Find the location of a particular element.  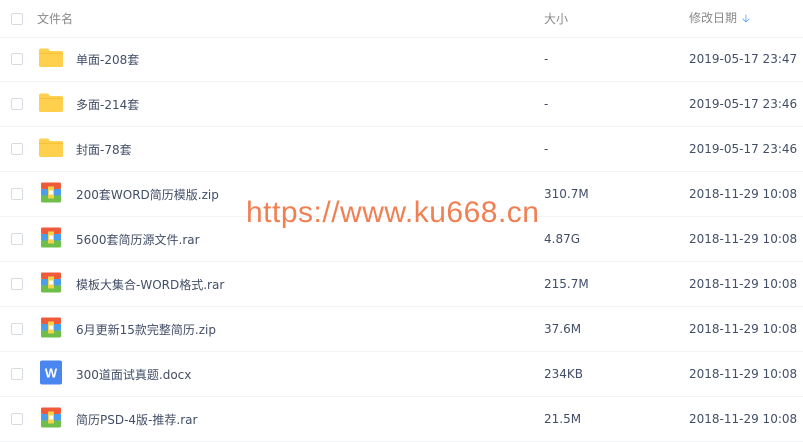

file-name-link: 200套WORD简历模版.zip is located at coordinates (147, 194).